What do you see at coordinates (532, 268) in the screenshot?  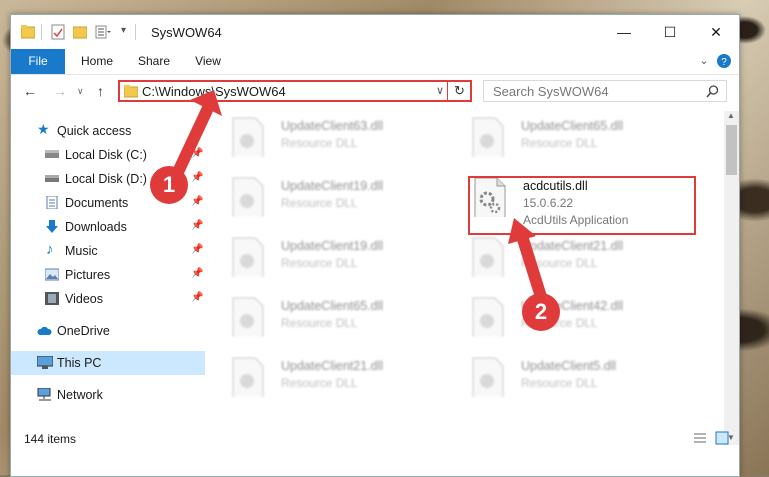 I see `arrow-2-shaft` at bounding box center [532, 268].